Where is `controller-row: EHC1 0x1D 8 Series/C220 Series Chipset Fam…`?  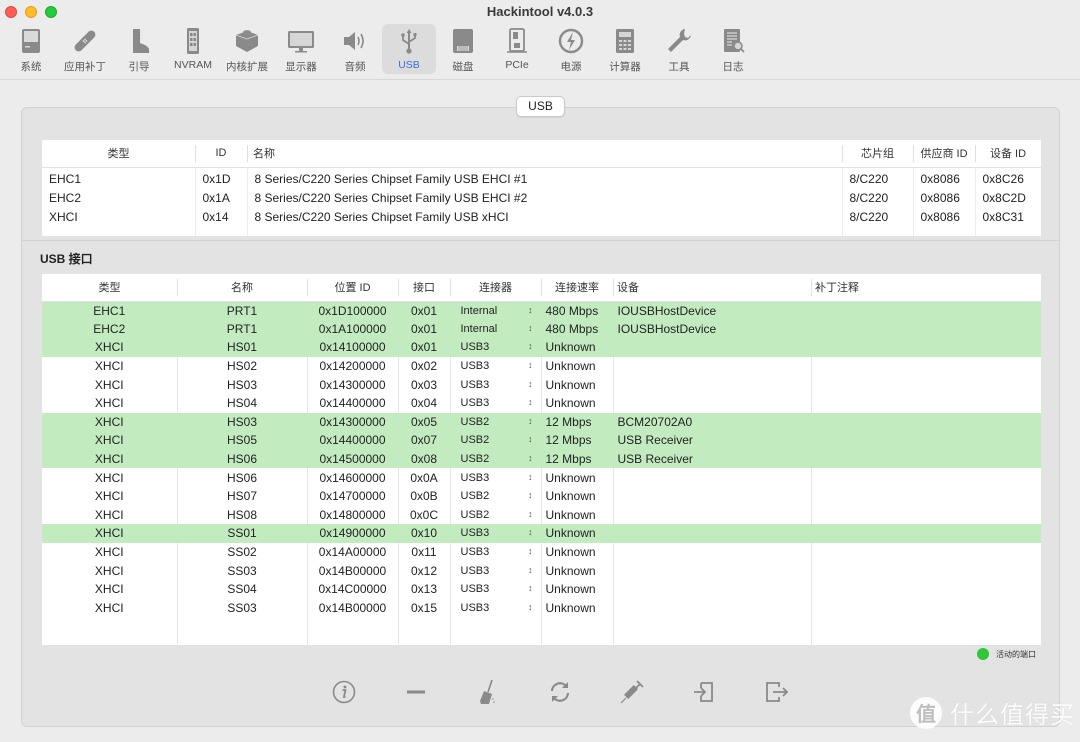 controller-row: EHC1 0x1D 8 Series/C220 Series Chipset Fam… is located at coordinates (541, 177).